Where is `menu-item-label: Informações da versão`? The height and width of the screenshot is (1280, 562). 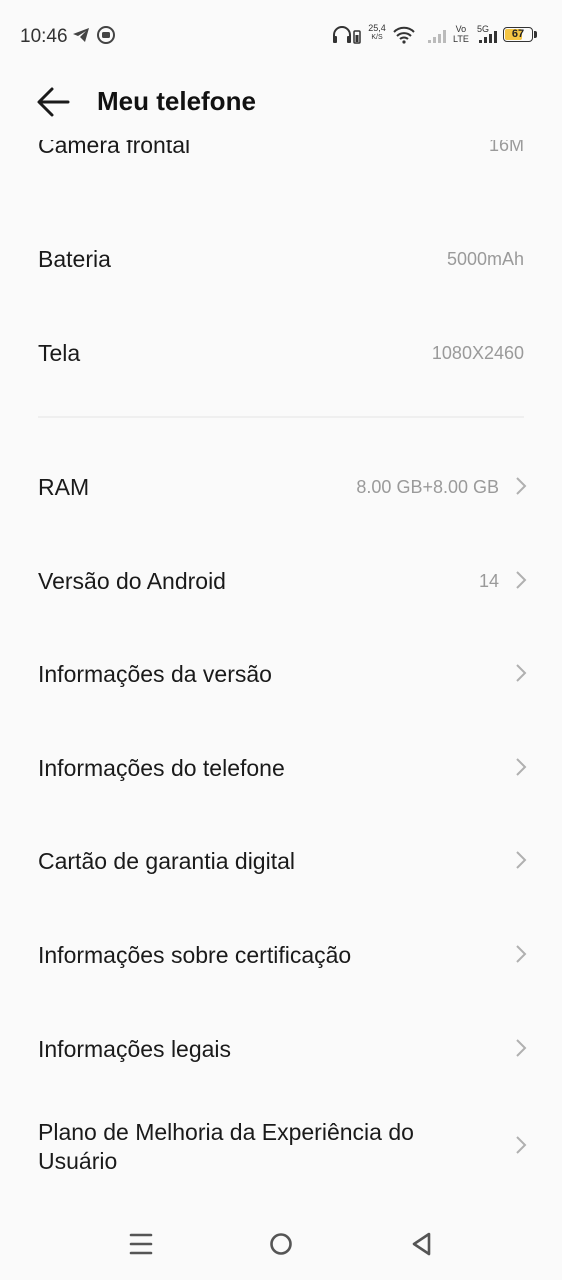
menu-item-label: Informações da versão is located at coordinates (155, 674).